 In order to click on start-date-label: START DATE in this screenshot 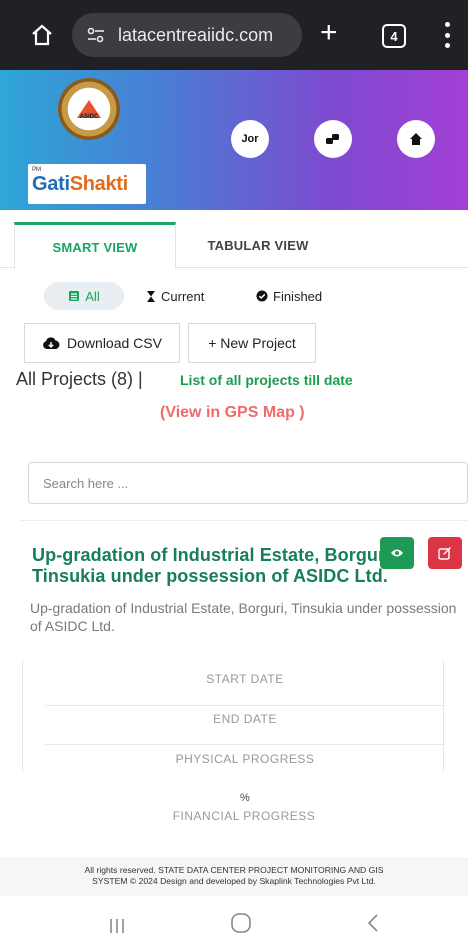, I will do `click(245, 679)`.